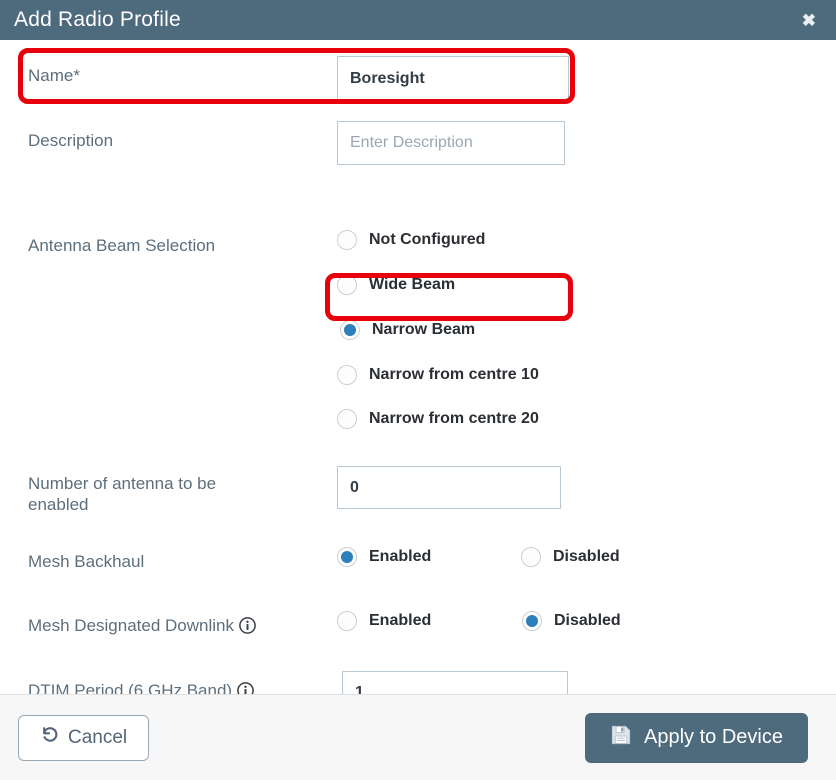 Image resolution: width=836 pixels, height=780 pixels. I want to click on radio-mesh-downlink-enabled: Enabled, so click(384, 621).